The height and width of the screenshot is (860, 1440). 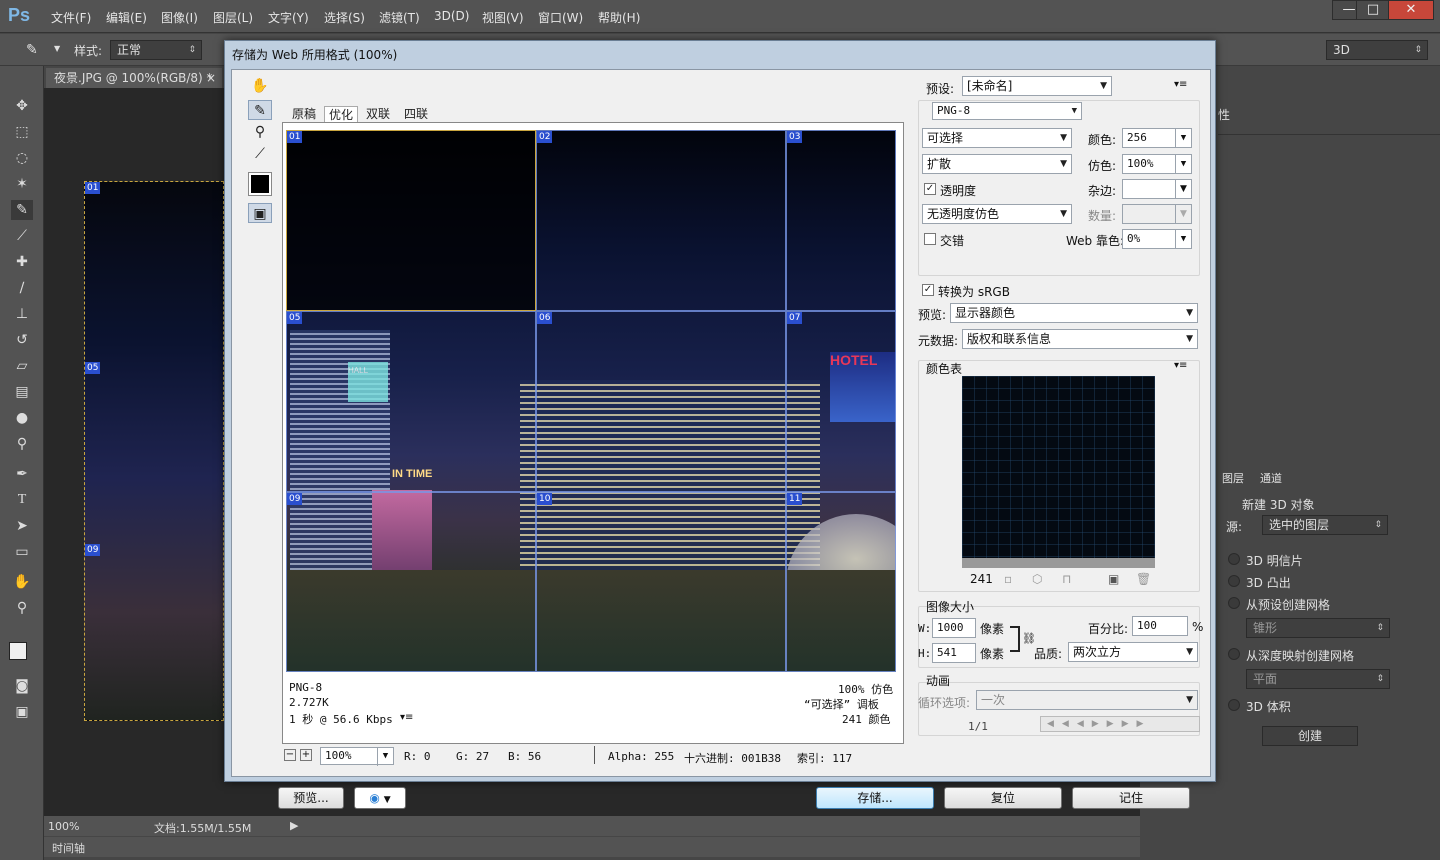 What do you see at coordinates (1288, 604) in the screenshot?
I see `option-preset-mesh: 从预设创建网格` at bounding box center [1288, 604].